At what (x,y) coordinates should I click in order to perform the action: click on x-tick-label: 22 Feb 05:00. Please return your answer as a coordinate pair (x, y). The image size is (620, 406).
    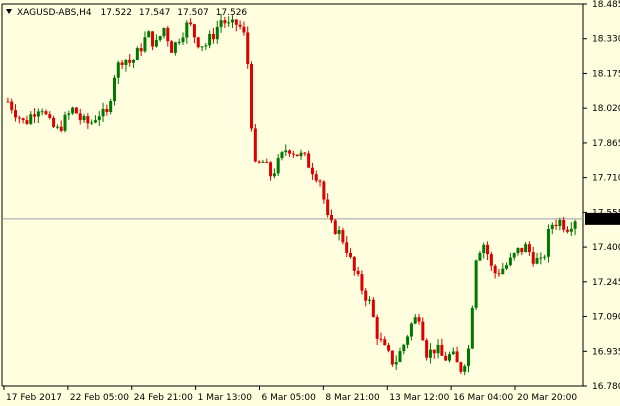
    Looking at the image, I should click on (99, 398).